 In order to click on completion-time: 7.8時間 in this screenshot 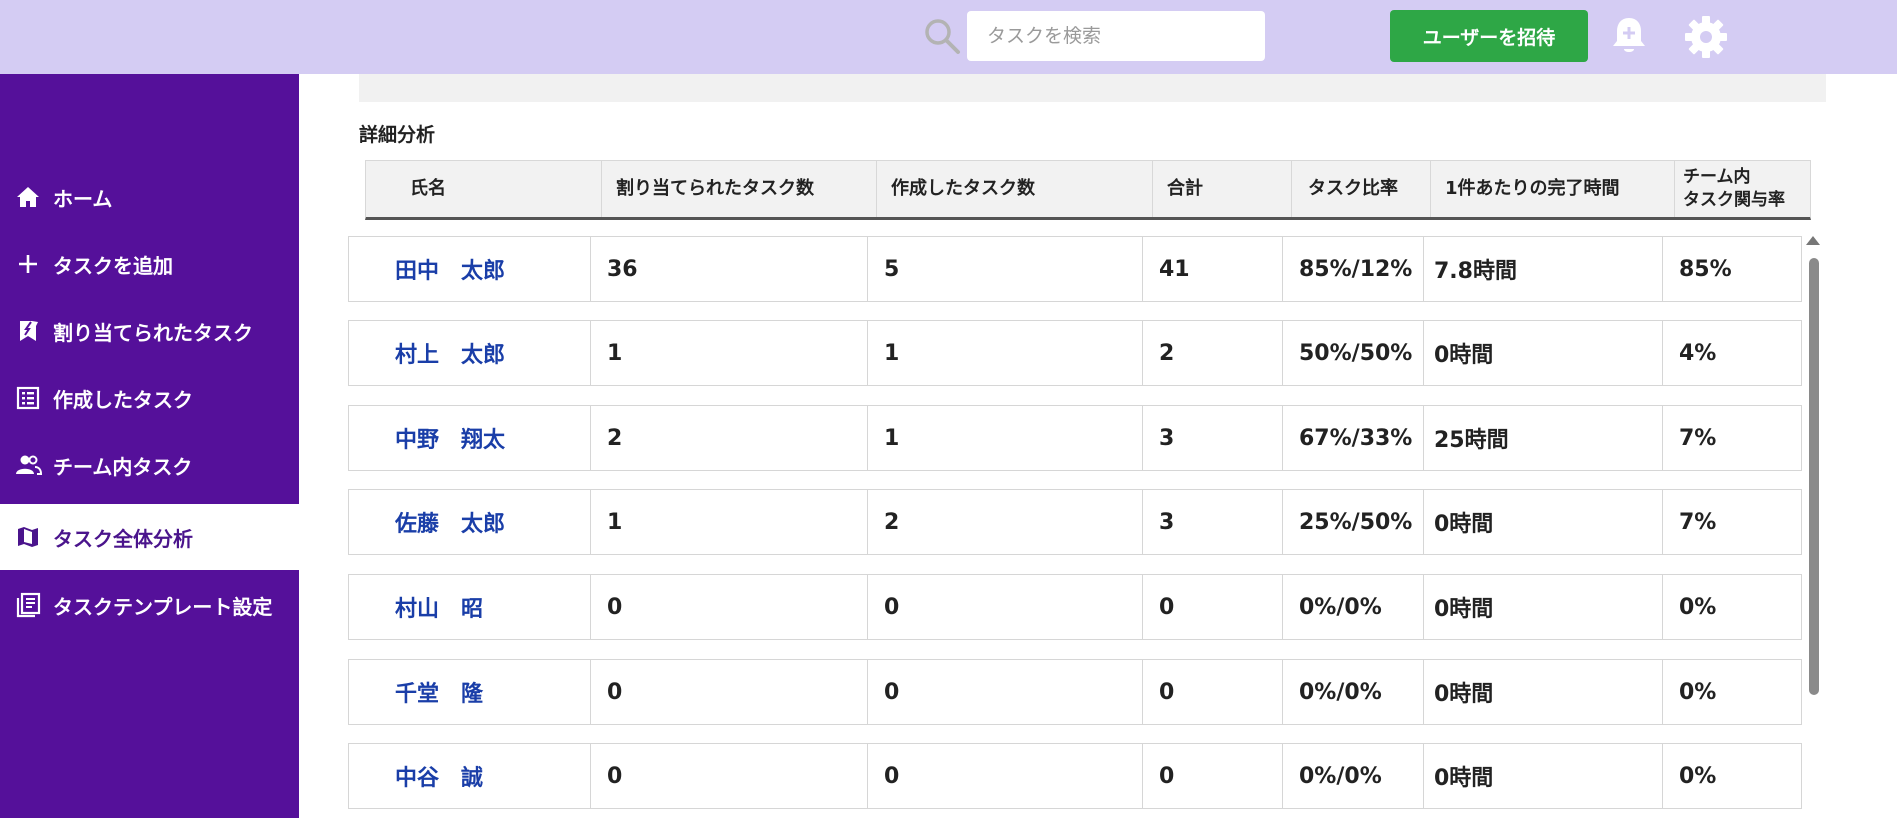, I will do `click(1542, 269)`.